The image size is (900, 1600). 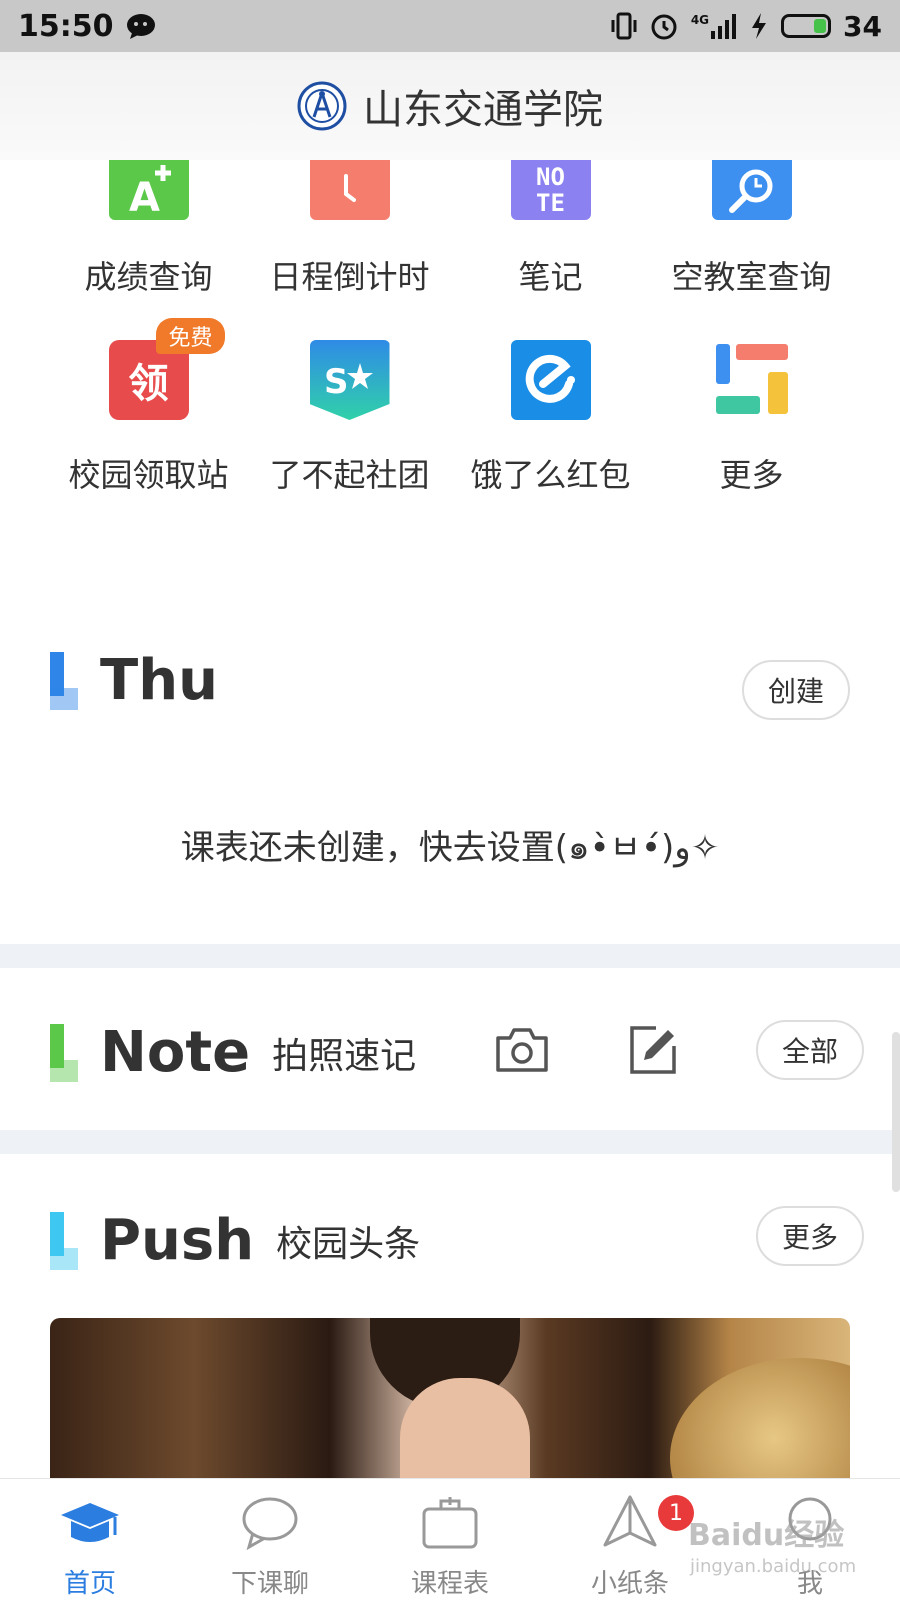 I want to click on edit-icon, so click(x=653, y=1050).